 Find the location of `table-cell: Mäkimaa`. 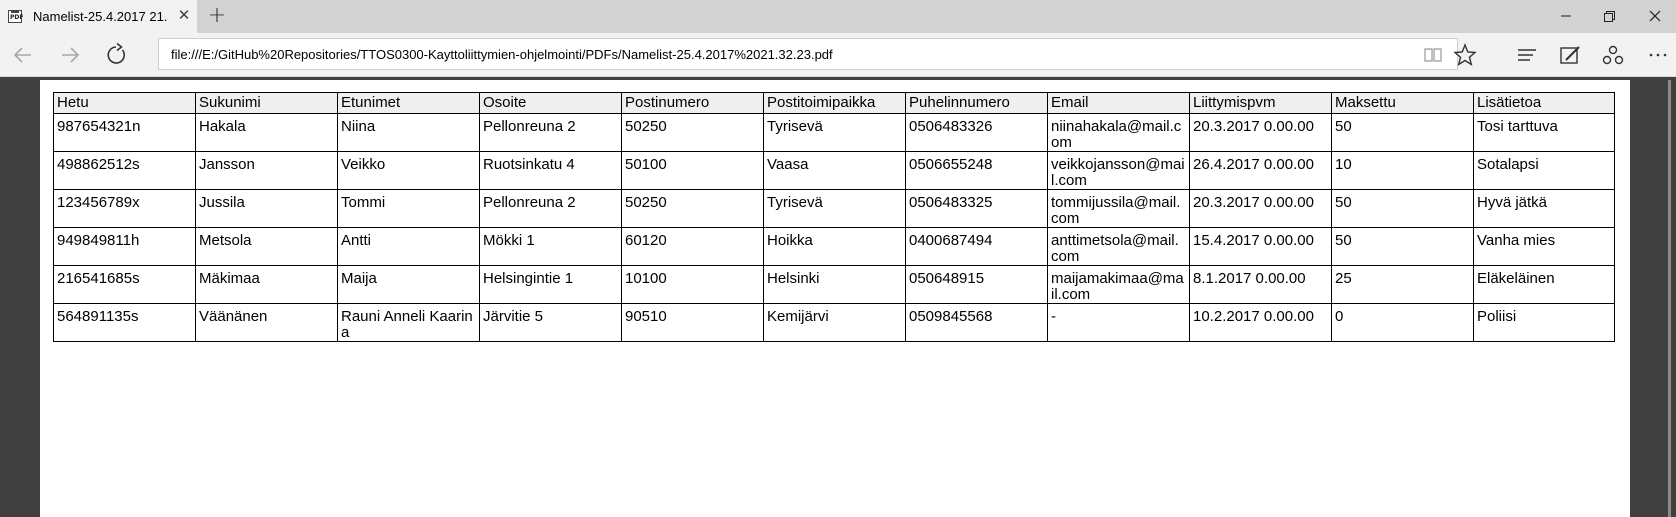

table-cell: Mäkimaa is located at coordinates (266, 284).